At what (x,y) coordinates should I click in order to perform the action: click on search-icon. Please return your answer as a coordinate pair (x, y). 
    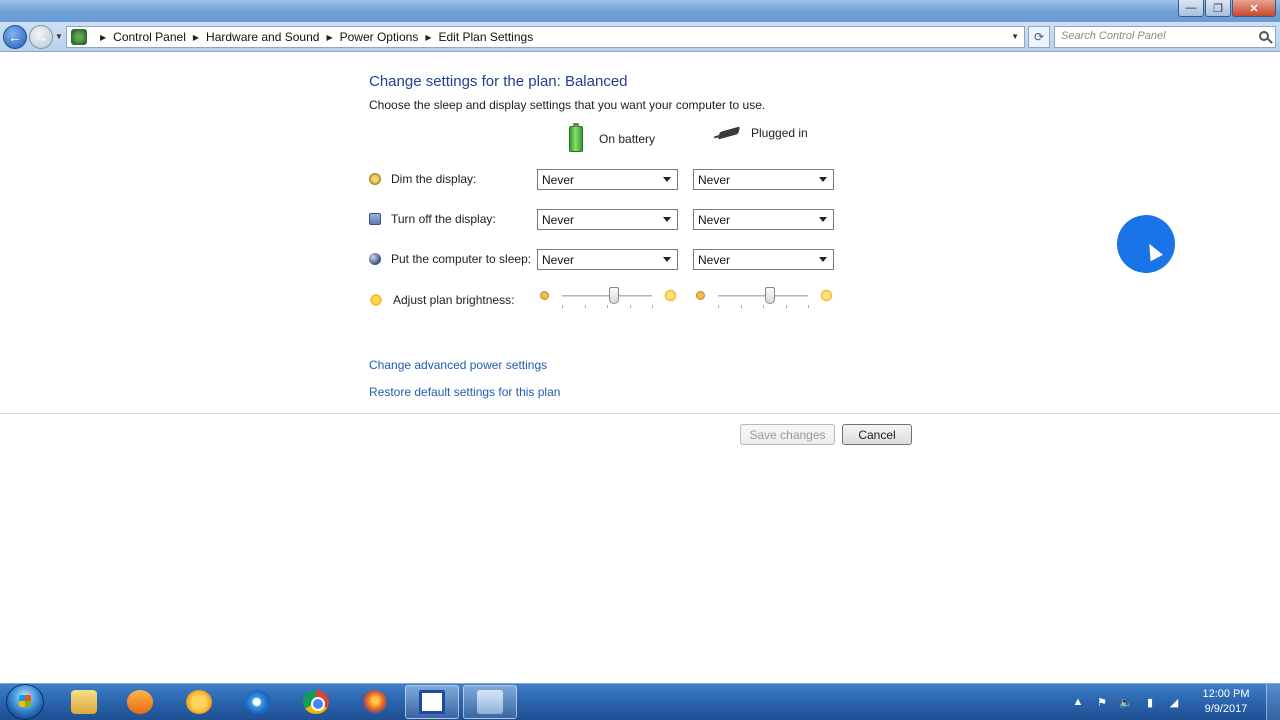
    Looking at the image, I should click on (1264, 36).